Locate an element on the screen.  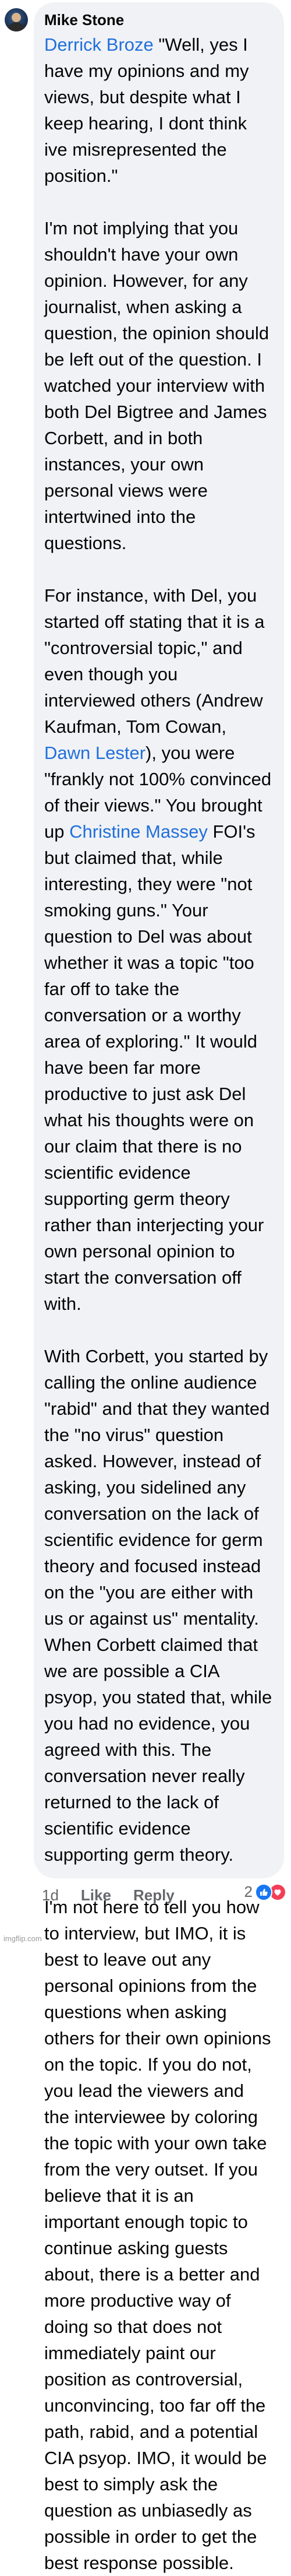
mention-link: Christine Massey is located at coordinates (138, 831).